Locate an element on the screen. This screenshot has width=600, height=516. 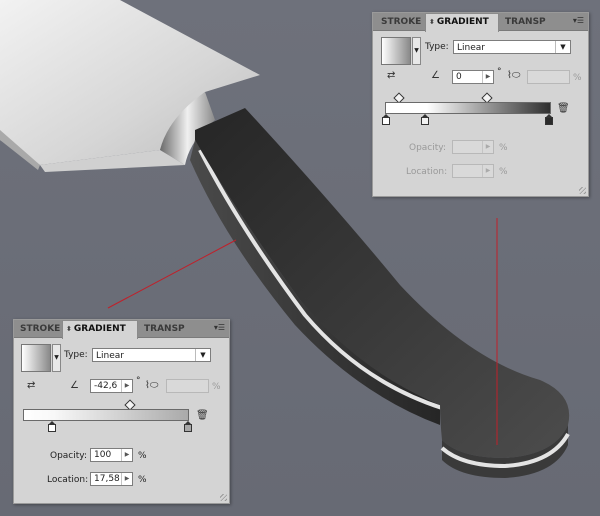
opacity-field: ▶ is located at coordinates (473, 147).